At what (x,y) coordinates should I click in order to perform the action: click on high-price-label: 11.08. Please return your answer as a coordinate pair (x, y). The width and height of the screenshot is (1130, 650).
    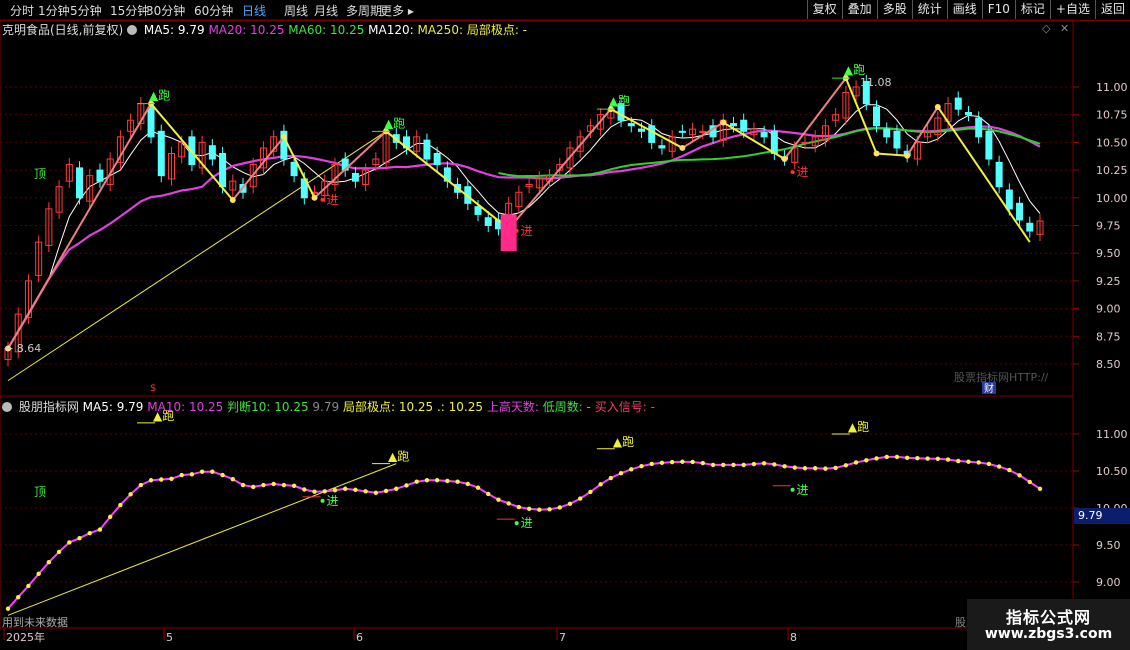
    Looking at the image, I should click on (876, 82).